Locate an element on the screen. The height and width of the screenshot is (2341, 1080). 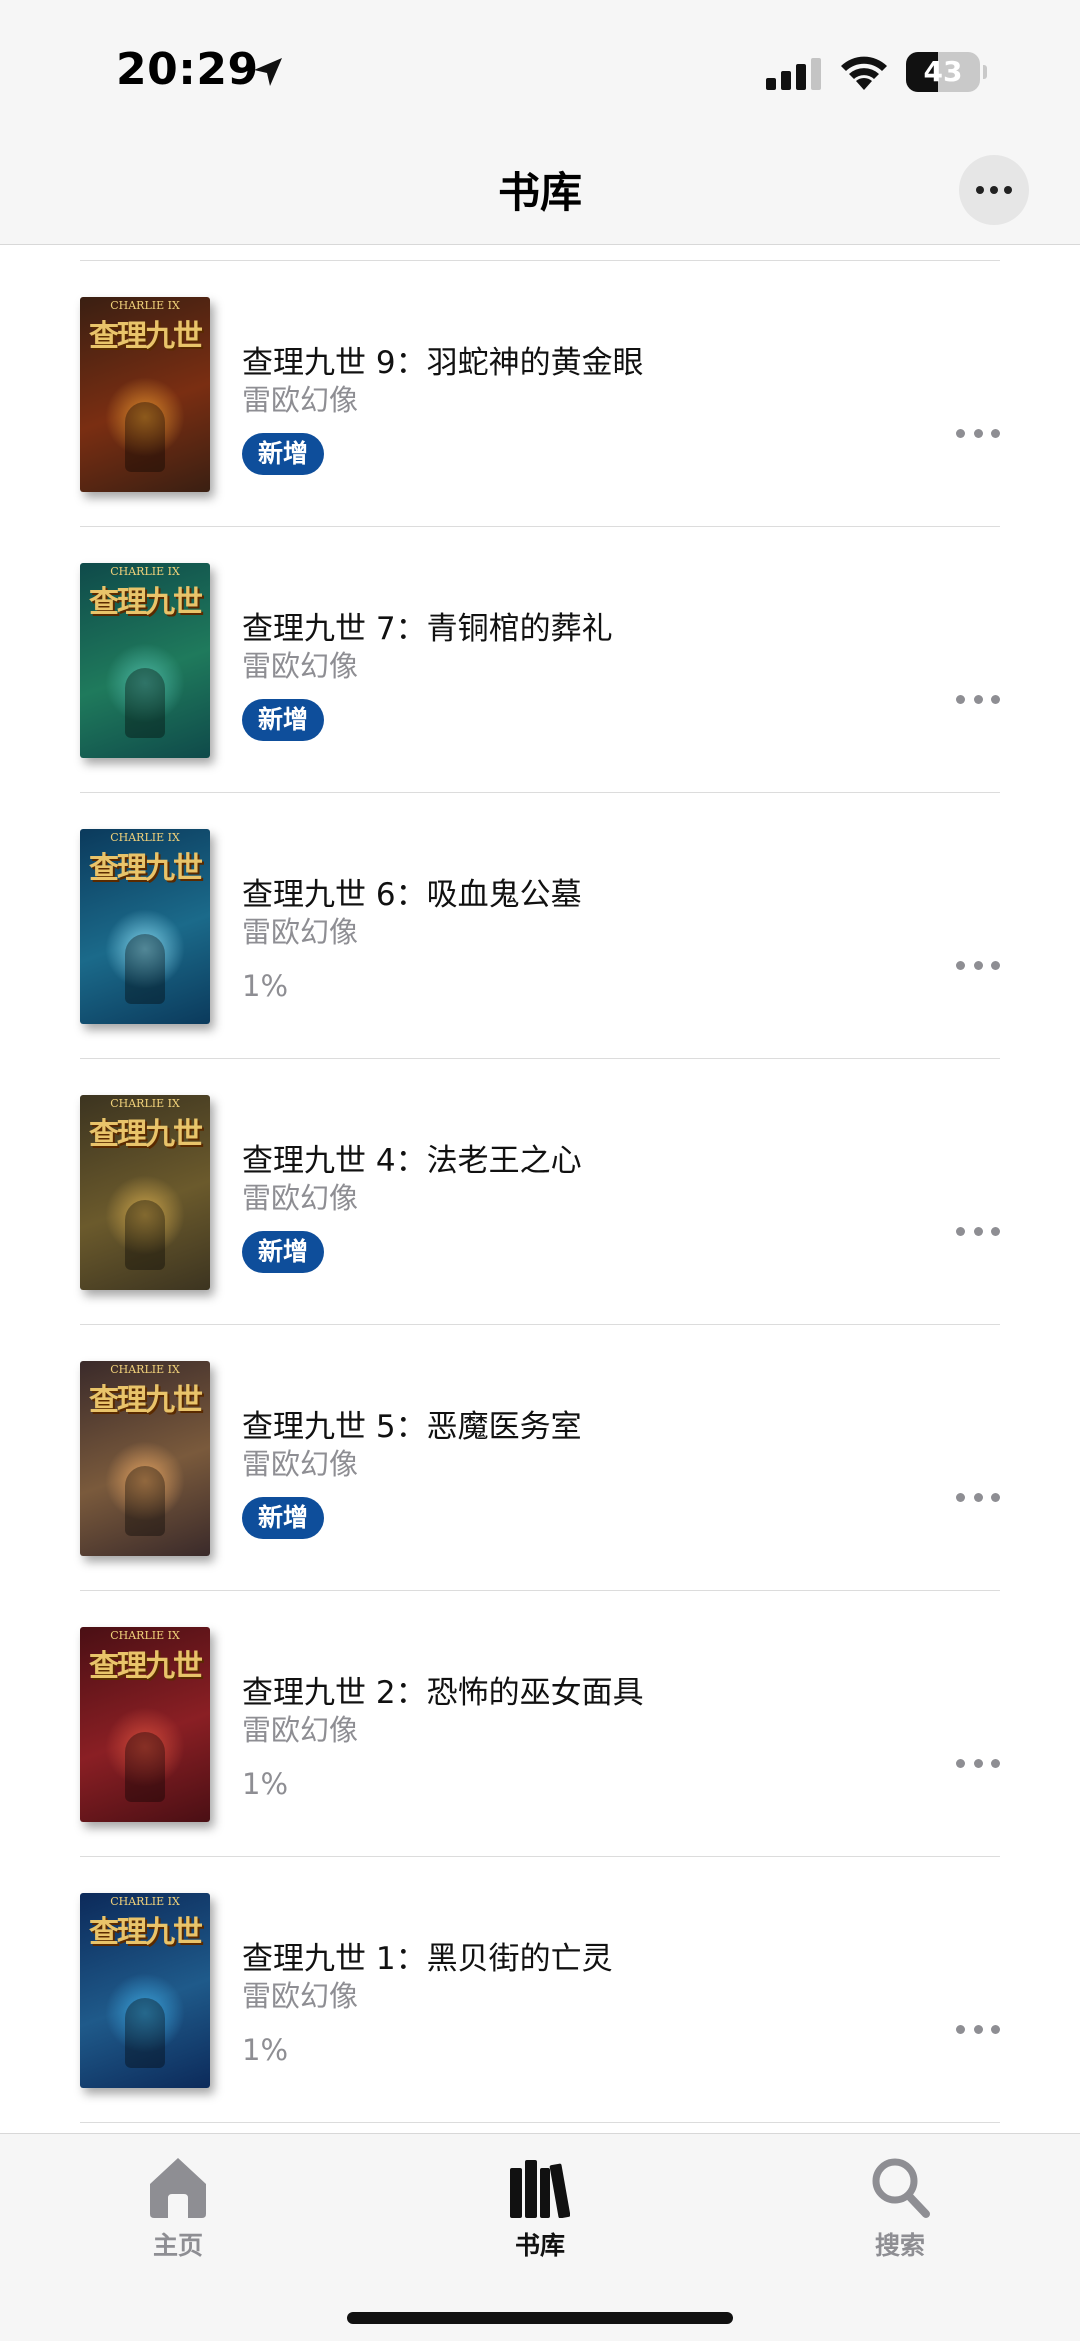
book-title: 查理九世 9：羽蛇神的黄金眼 is located at coordinates (443, 359).